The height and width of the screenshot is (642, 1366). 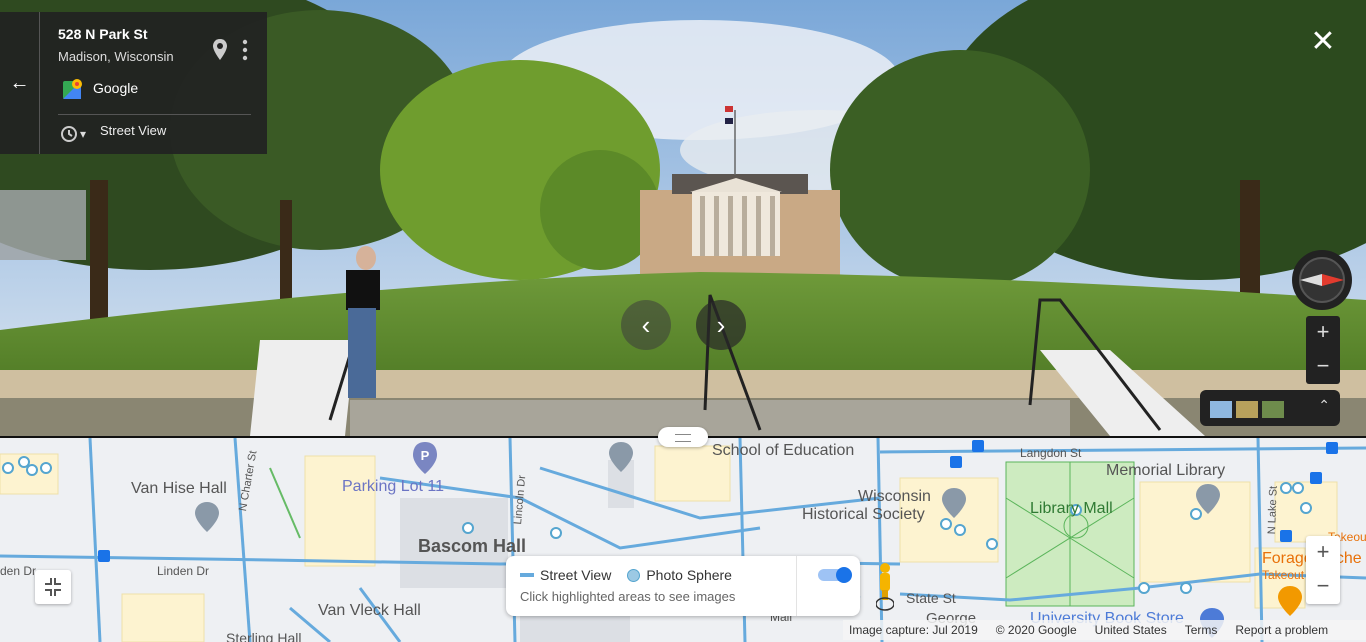 I want to click on map-zoom-control: + −, so click(x=1323, y=570).